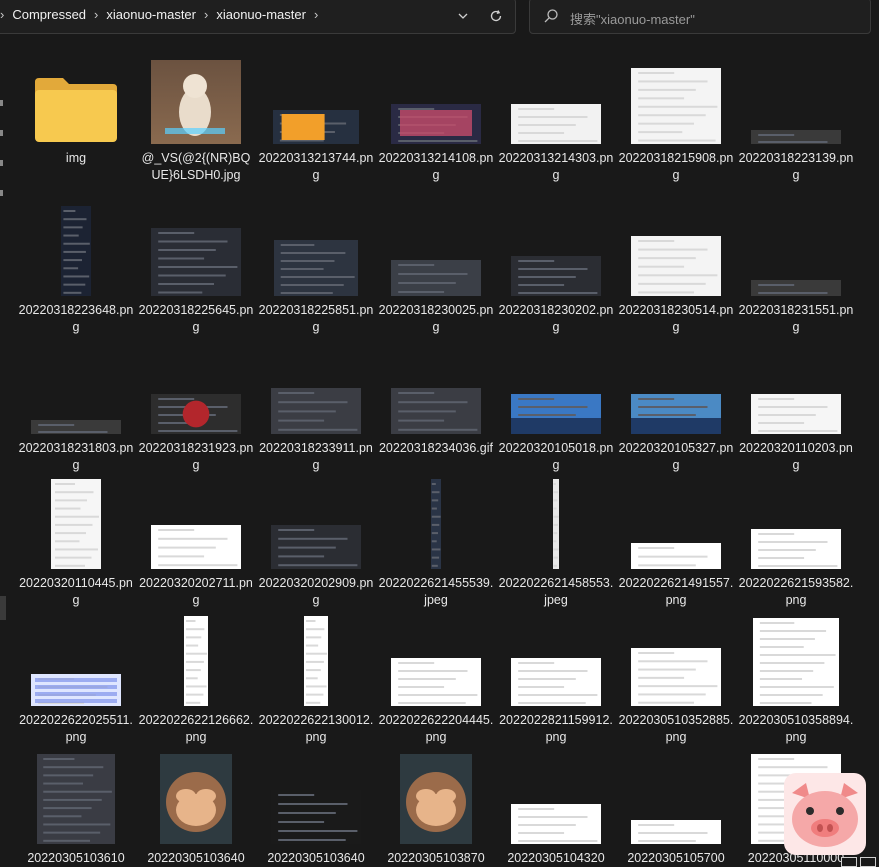  Describe the element at coordinates (796, 318) in the screenshot. I see `file-name: 20220318231551.png` at that location.